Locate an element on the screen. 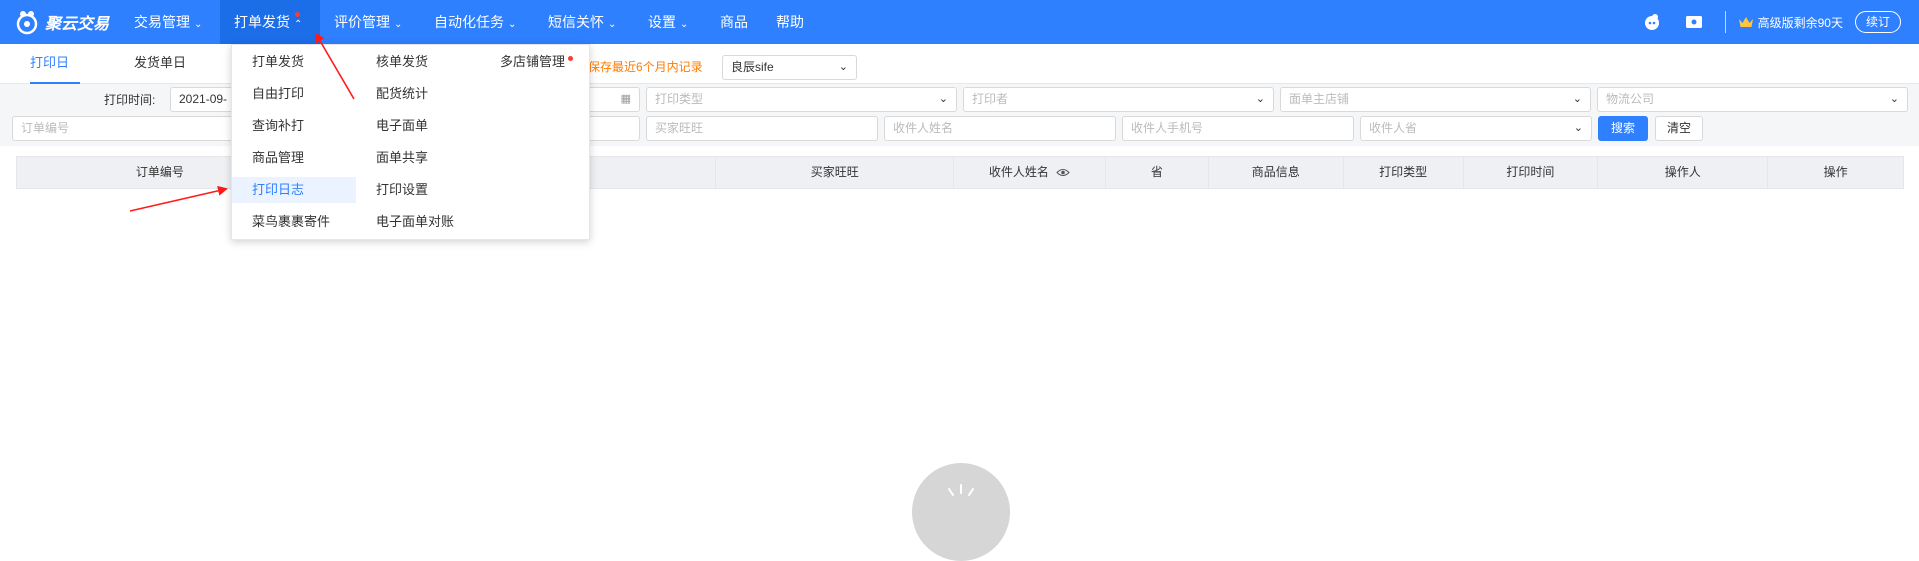 The width and height of the screenshot is (1919, 561). top-right-area: 高级版剩余90天 续订 is located at coordinates (1780, 22).